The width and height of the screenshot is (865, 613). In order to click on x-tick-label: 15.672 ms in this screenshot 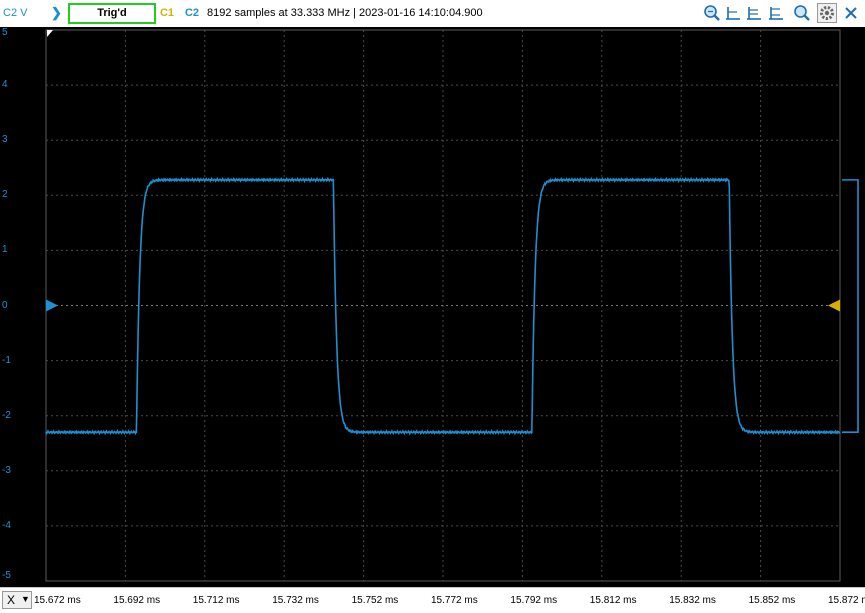, I will do `click(57, 600)`.